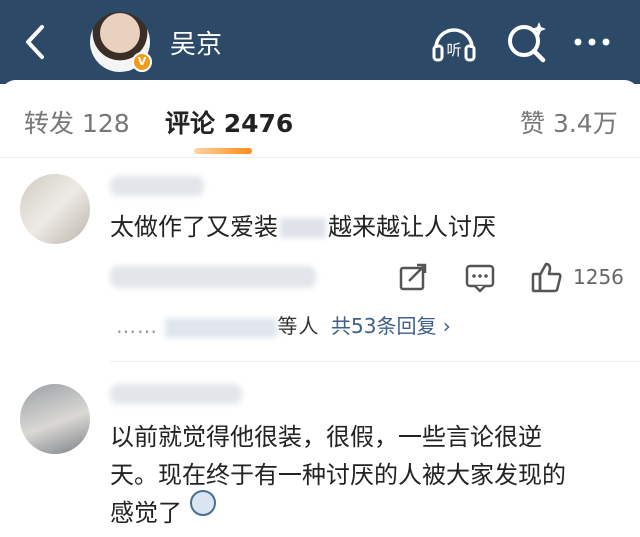 The width and height of the screenshot is (640, 537). What do you see at coordinates (453, 50) in the screenshot?
I see `listen-label: 听` at bounding box center [453, 50].